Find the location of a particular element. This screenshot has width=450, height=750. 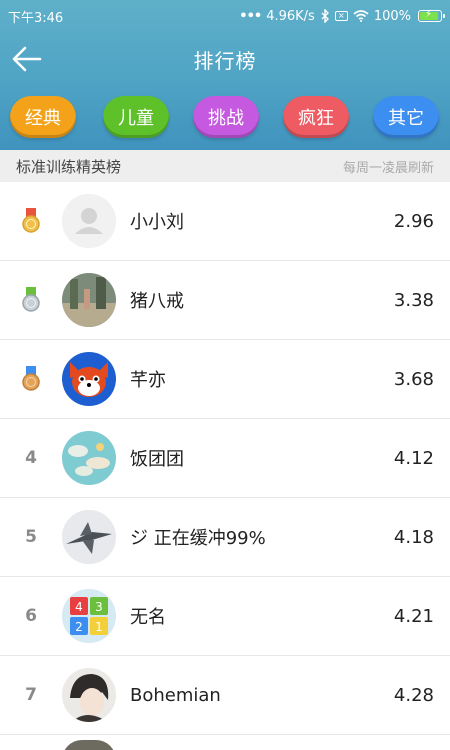

page-title: 排行榜 is located at coordinates (225, 60).